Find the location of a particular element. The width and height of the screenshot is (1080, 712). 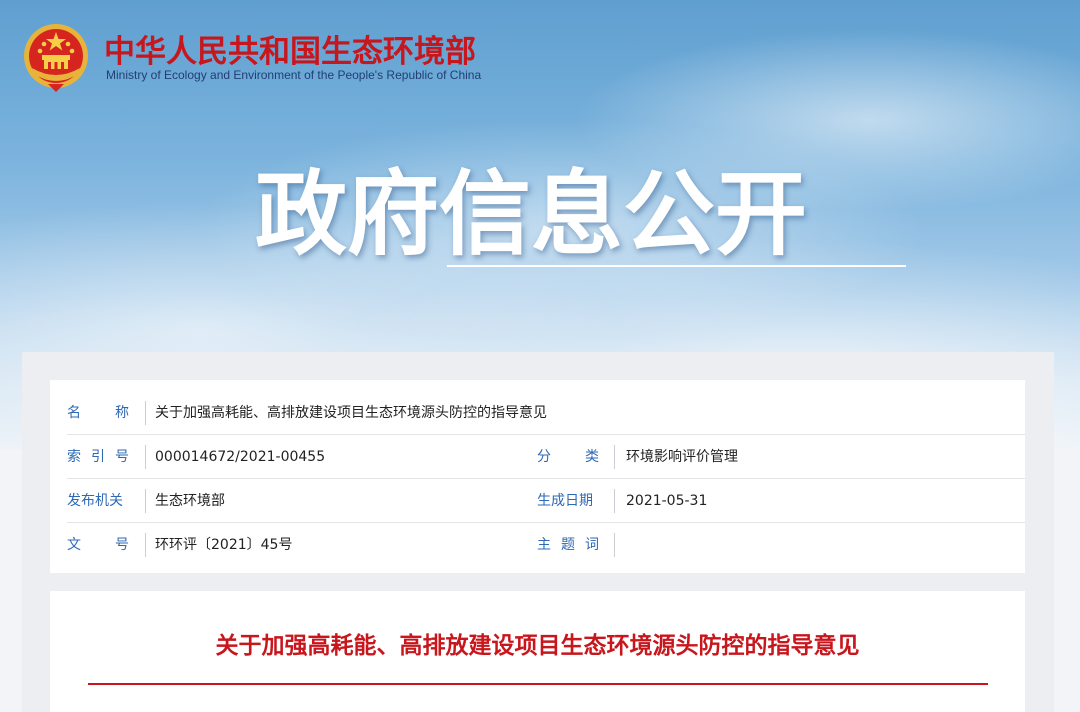

category-label: 分 类 is located at coordinates (568, 457).